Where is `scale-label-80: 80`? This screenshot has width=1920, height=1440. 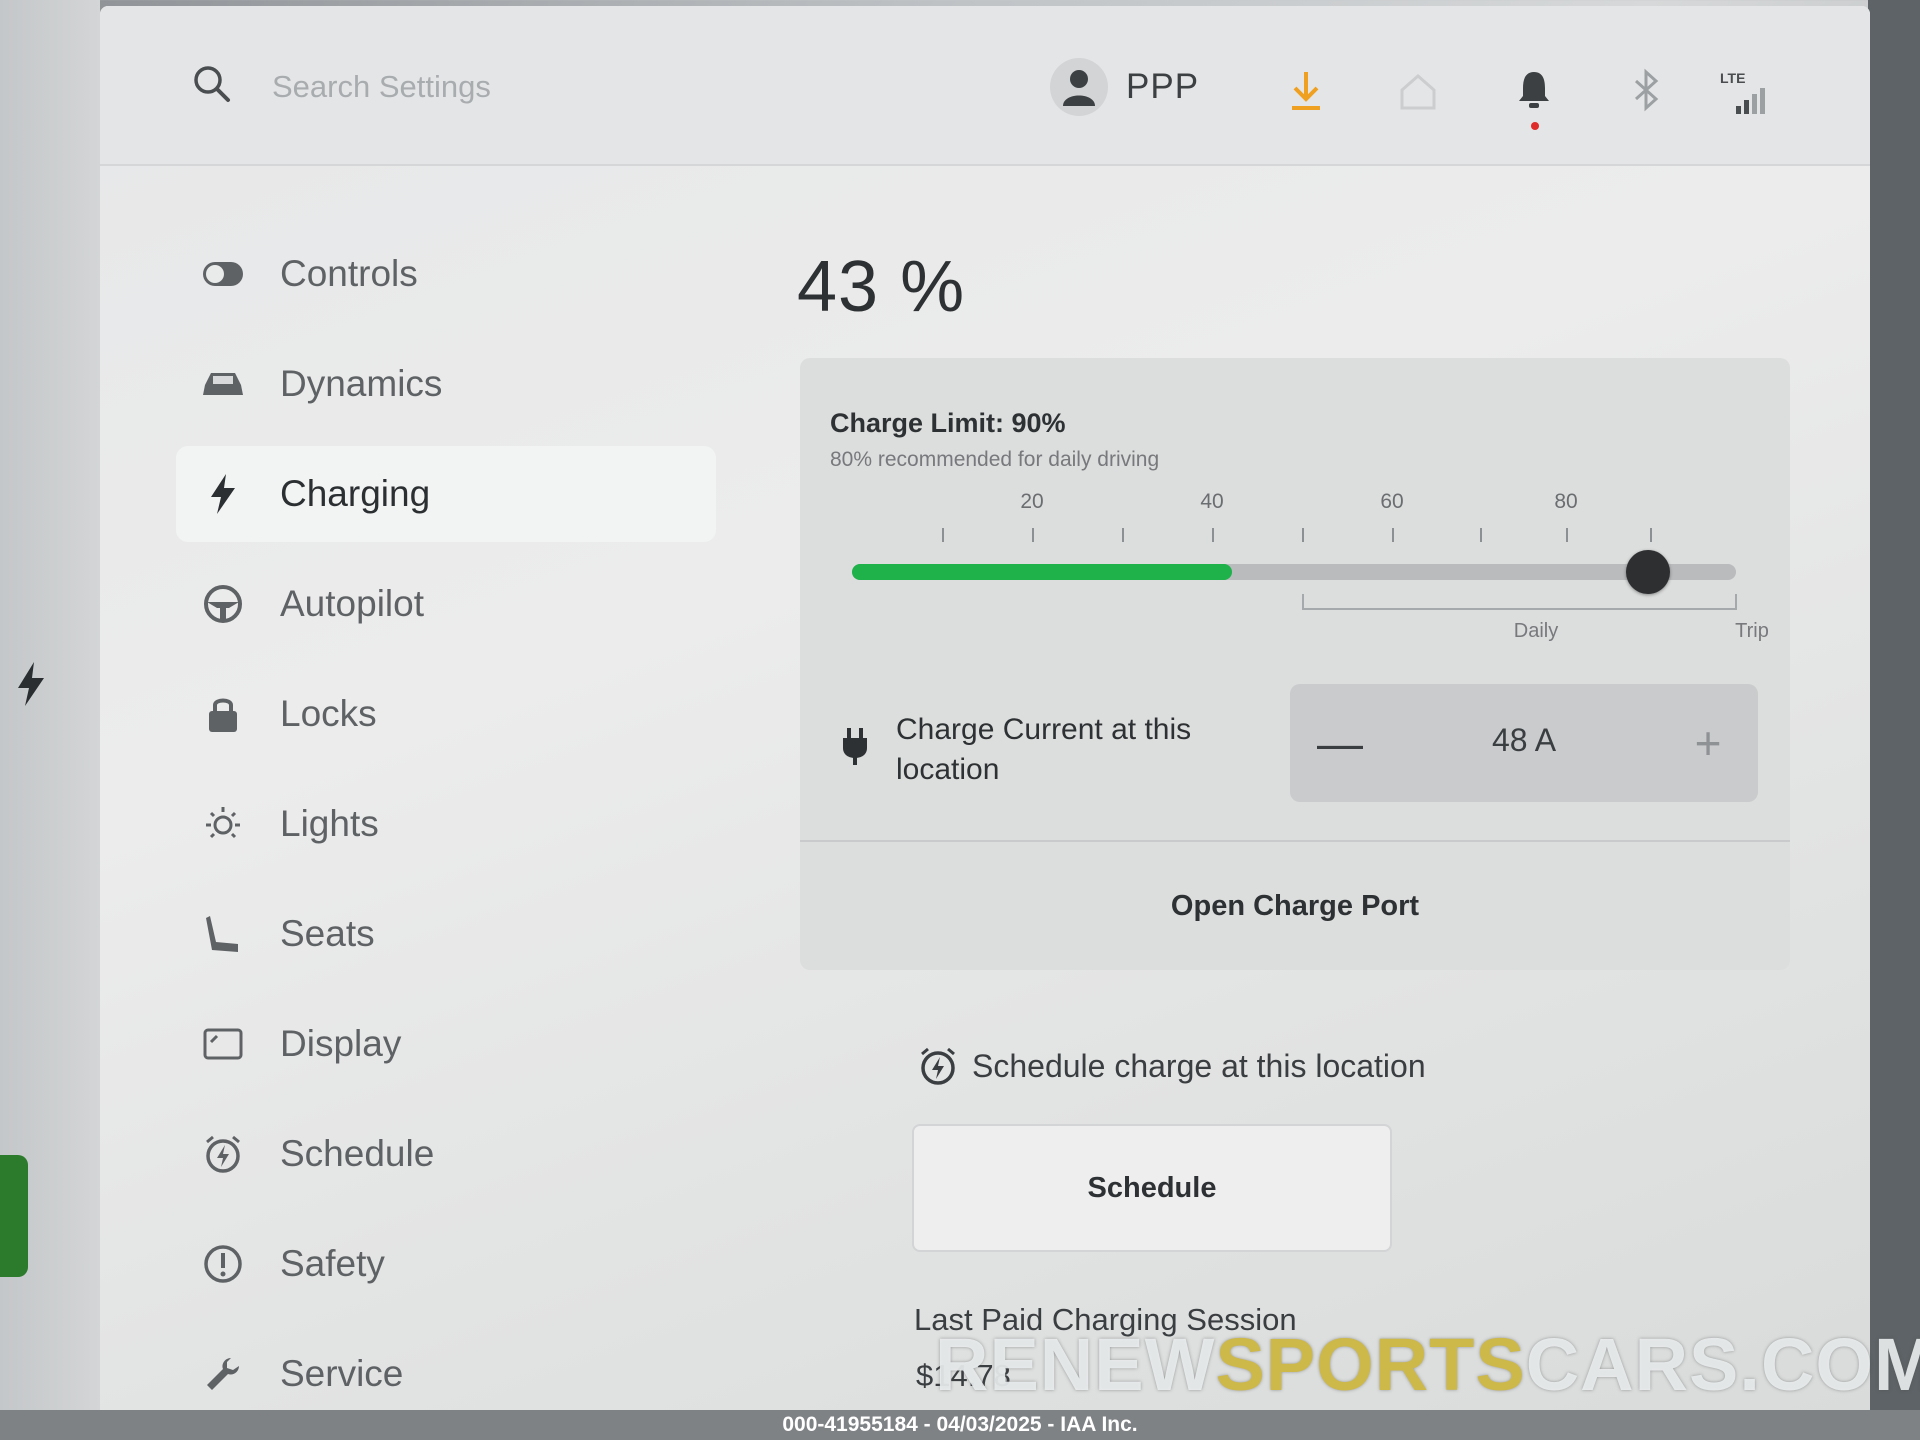 scale-label-80: 80 is located at coordinates (1566, 501).